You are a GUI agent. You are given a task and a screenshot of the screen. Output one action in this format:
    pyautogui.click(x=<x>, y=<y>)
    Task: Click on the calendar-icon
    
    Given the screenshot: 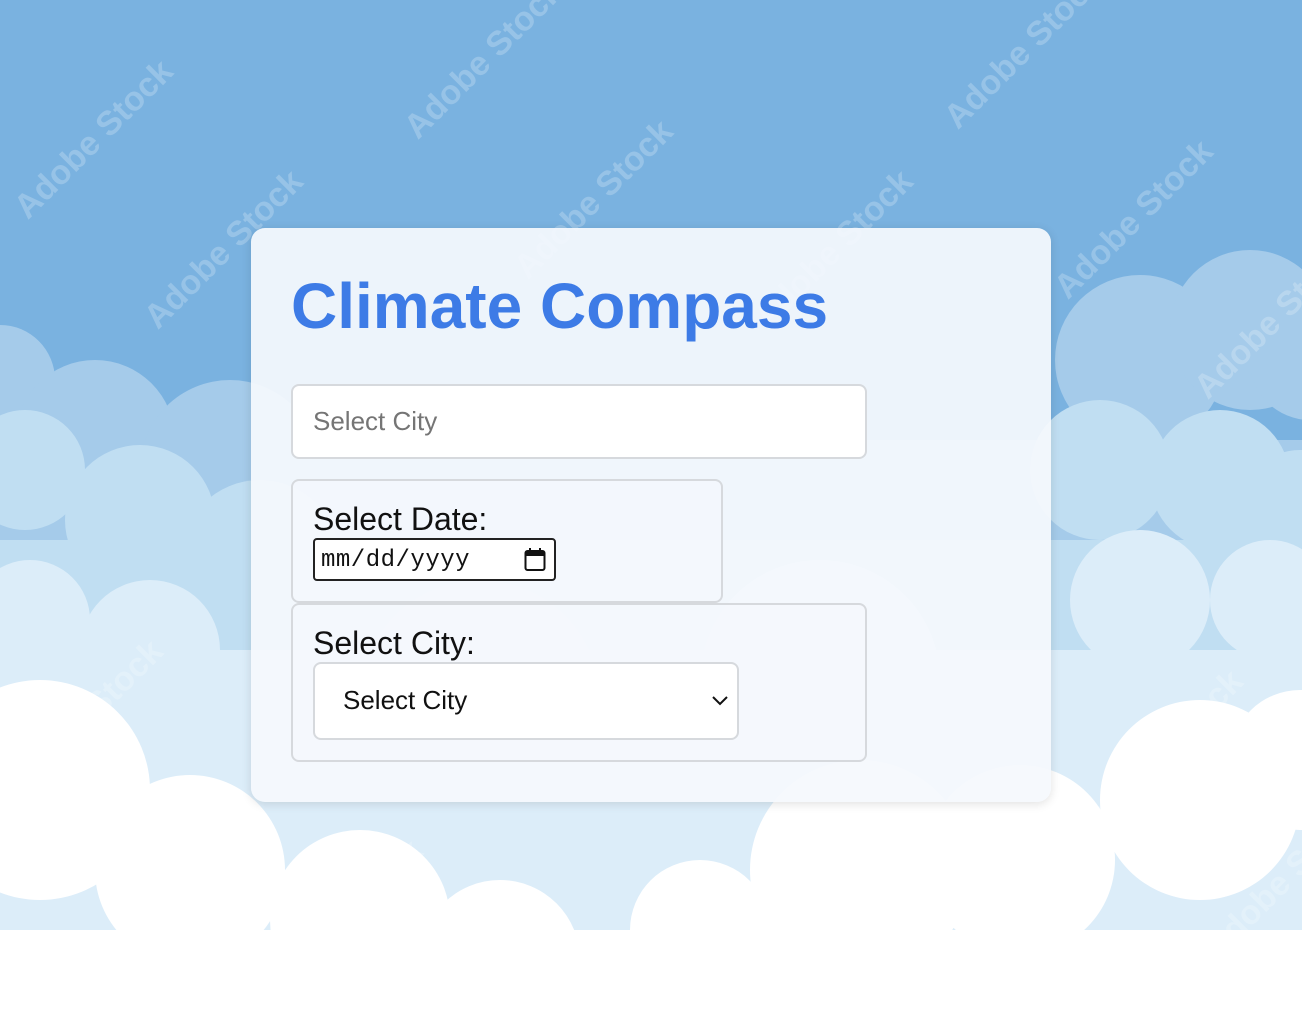 What is the action you would take?
    pyautogui.click(x=535, y=559)
    